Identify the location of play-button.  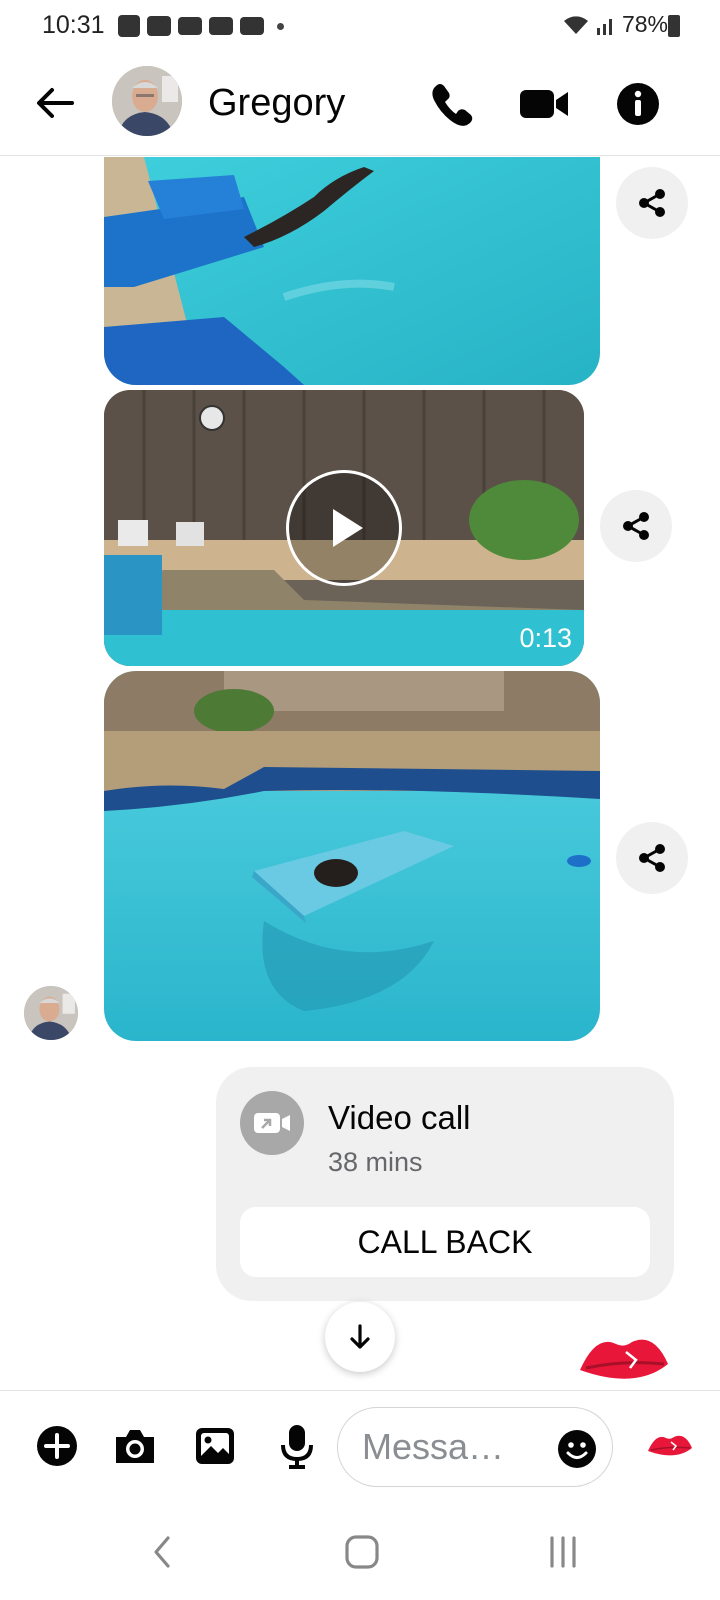
(344, 528).